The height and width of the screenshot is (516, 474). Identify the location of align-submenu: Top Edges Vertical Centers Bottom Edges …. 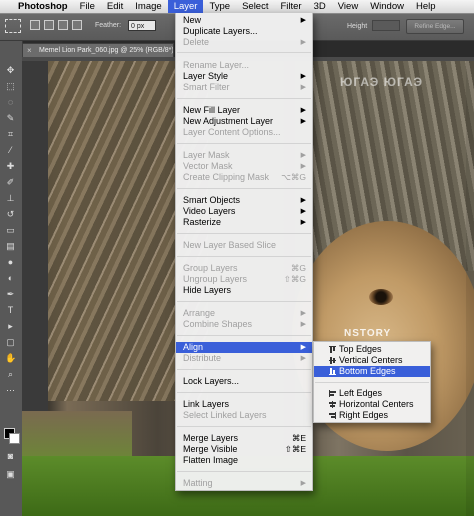
(372, 382).